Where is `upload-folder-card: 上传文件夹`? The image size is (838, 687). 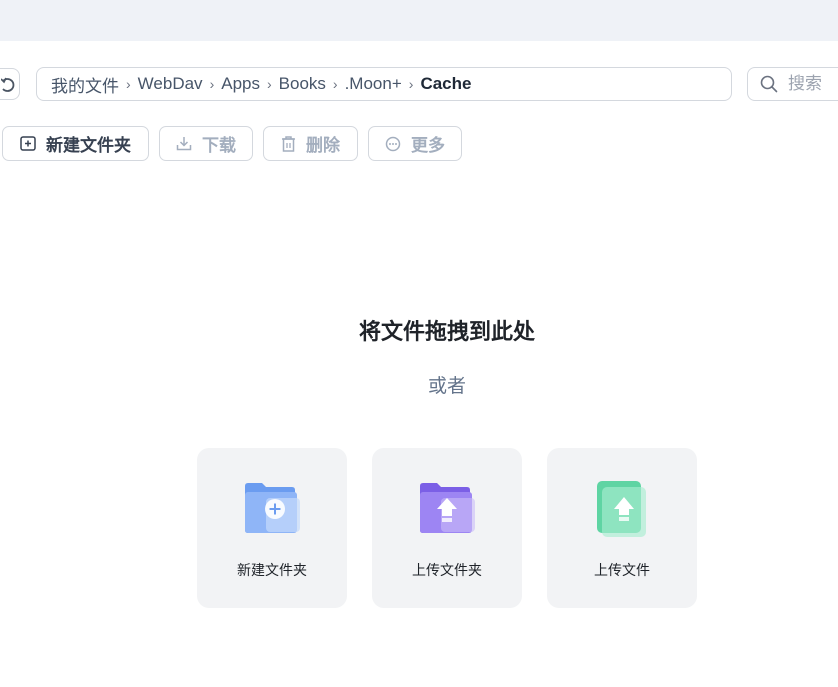
upload-folder-card: 上传文件夹 is located at coordinates (447, 528).